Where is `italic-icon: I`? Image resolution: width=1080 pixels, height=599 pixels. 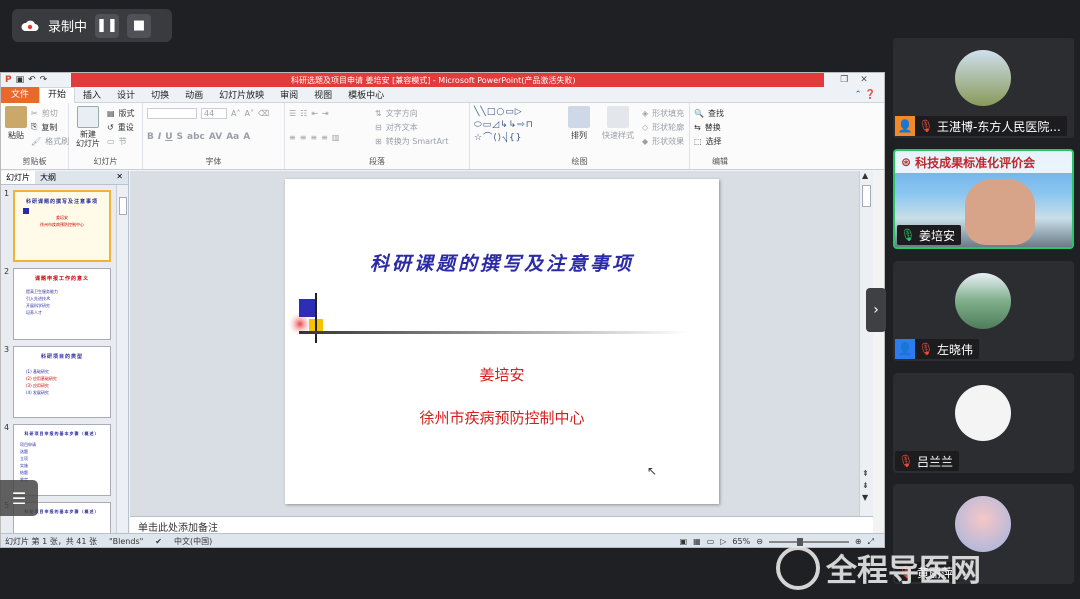 italic-icon: I is located at coordinates (159, 137).